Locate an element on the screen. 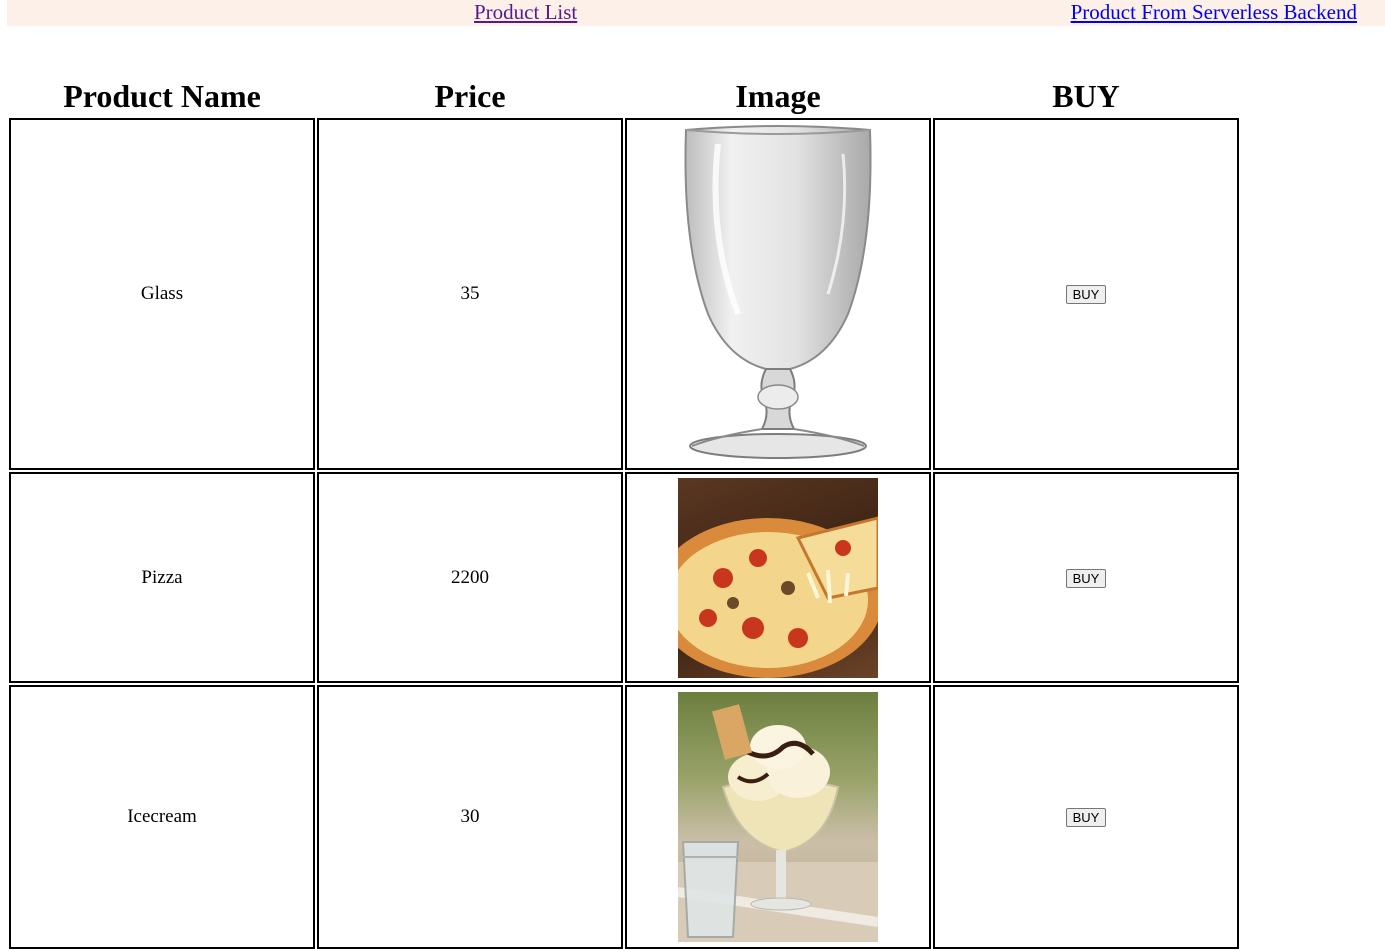 The width and height of the screenshot is (1385, 951). glass-image is located at coordinates (778, 292).